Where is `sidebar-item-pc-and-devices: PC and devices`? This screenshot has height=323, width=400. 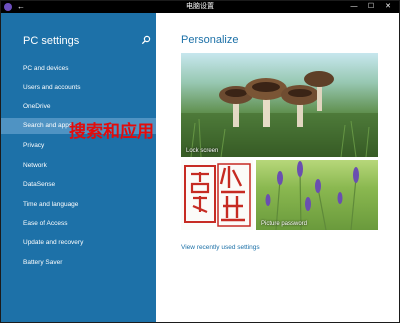 sidebar-item-pc-and-devices: PC and devices is located at coordinates (78, 69).